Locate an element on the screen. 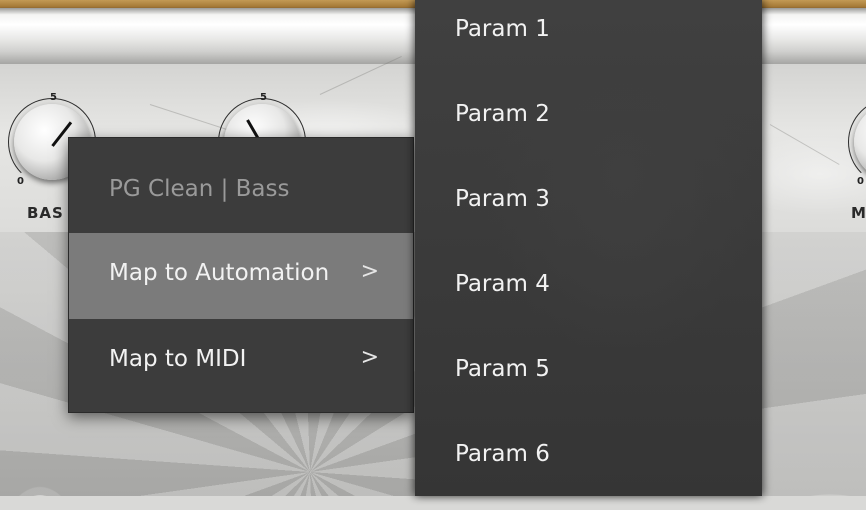 This screenshot has width=866, height=510. menu-item-label: Map to Automation is located at coordinates (219, 273).